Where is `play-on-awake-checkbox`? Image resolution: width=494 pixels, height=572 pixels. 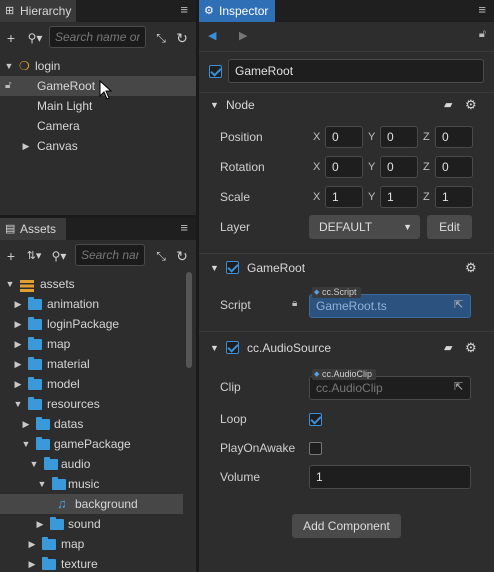 play-on-awake-checkbox is located at coordinates (315, 448).